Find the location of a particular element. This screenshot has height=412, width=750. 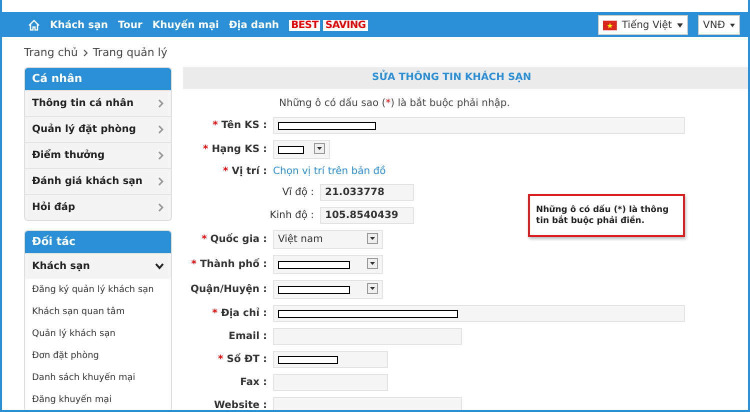

field-label: * Thành phố : is located at coordinates (229, 264).